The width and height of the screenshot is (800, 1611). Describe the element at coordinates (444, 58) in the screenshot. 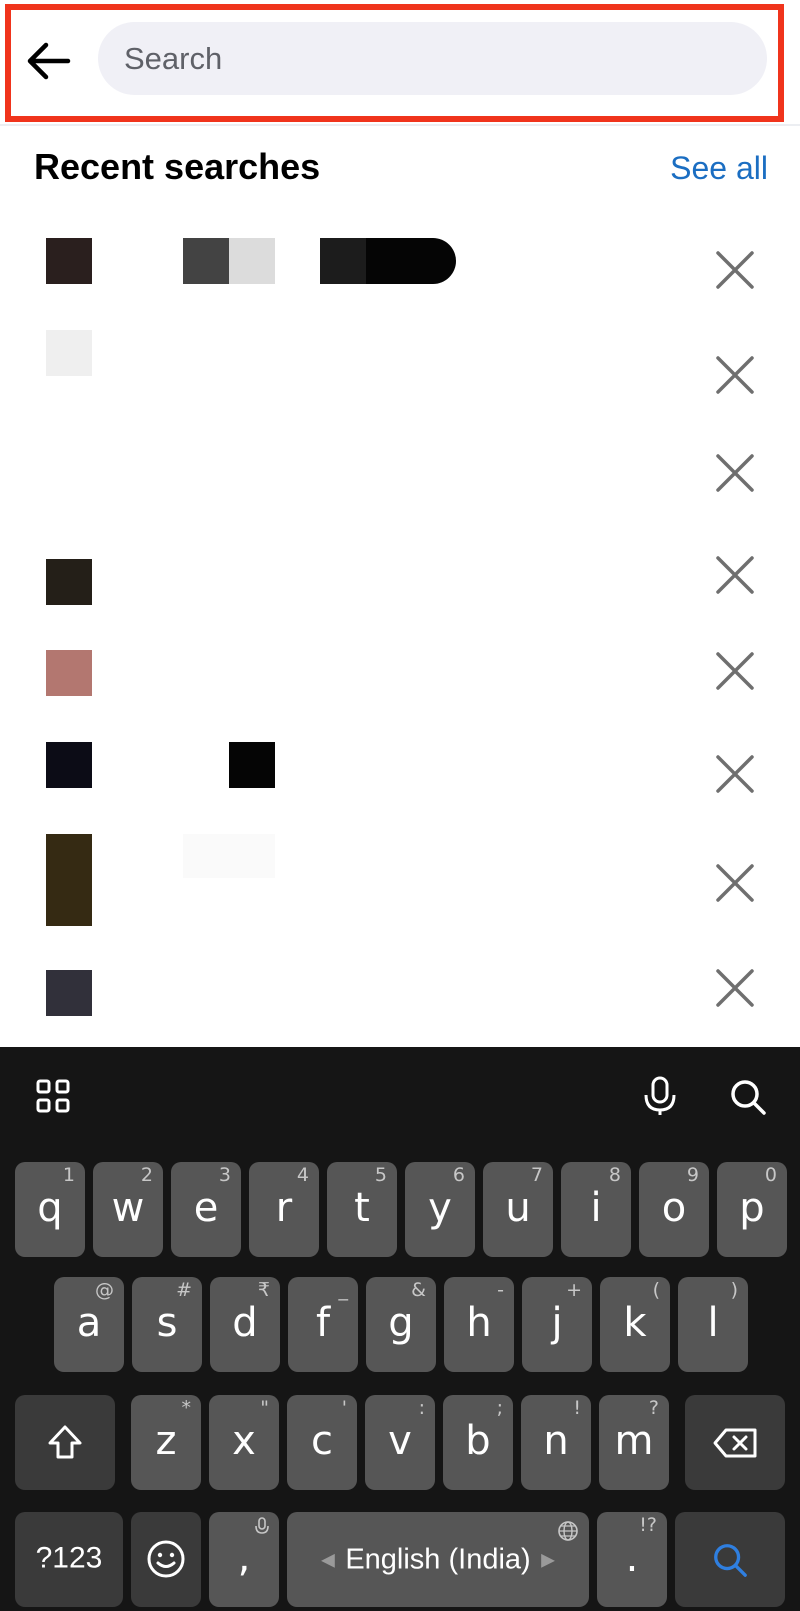

I see `search-input` at that location.